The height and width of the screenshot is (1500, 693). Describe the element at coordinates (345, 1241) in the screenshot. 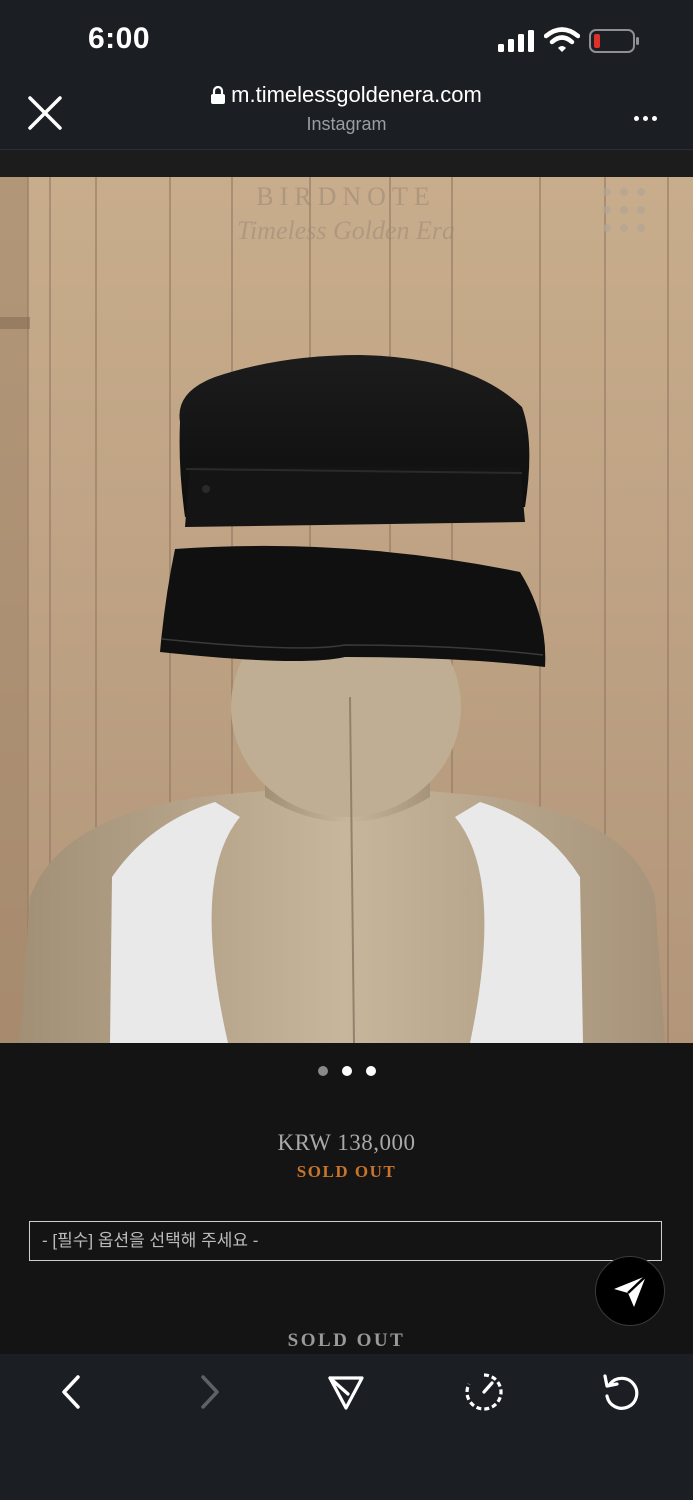

I see `option-select: - [필수] 옵션을 선택해 주세요 -` at that location.